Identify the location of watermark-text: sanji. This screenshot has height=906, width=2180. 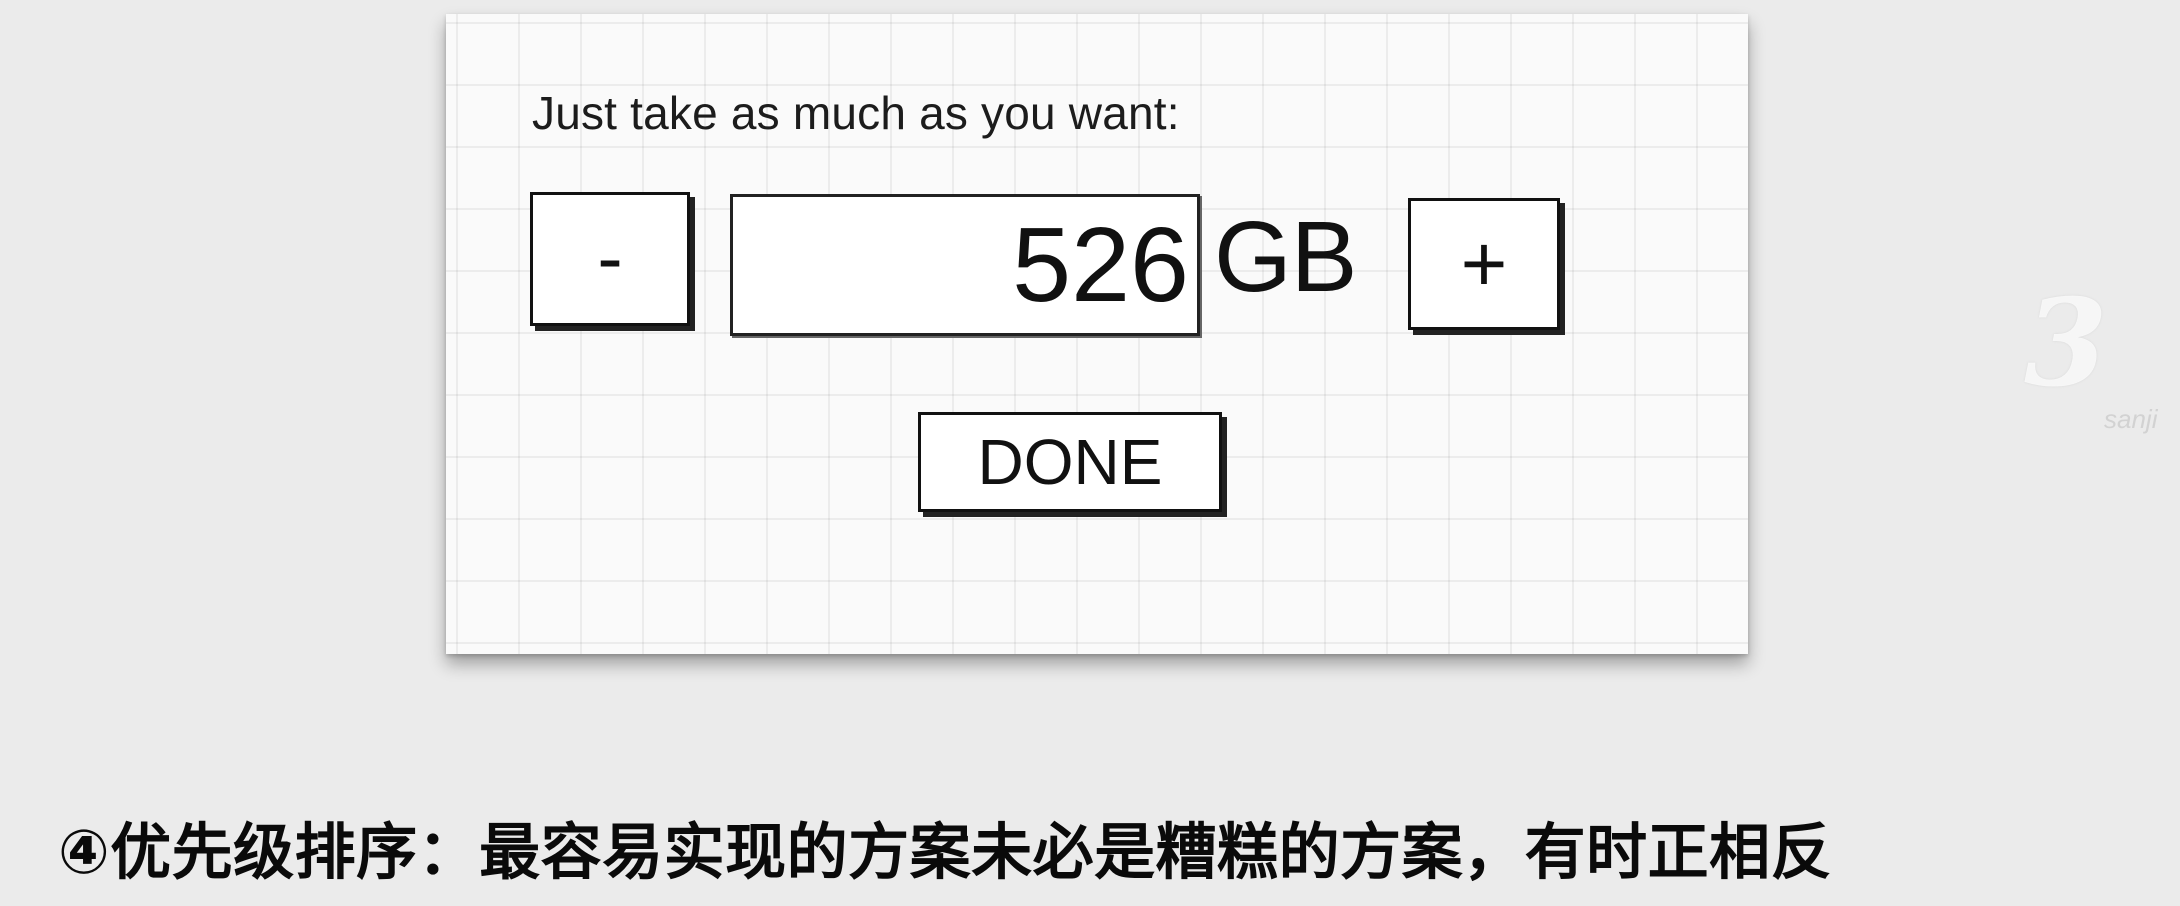
(2131, 419).